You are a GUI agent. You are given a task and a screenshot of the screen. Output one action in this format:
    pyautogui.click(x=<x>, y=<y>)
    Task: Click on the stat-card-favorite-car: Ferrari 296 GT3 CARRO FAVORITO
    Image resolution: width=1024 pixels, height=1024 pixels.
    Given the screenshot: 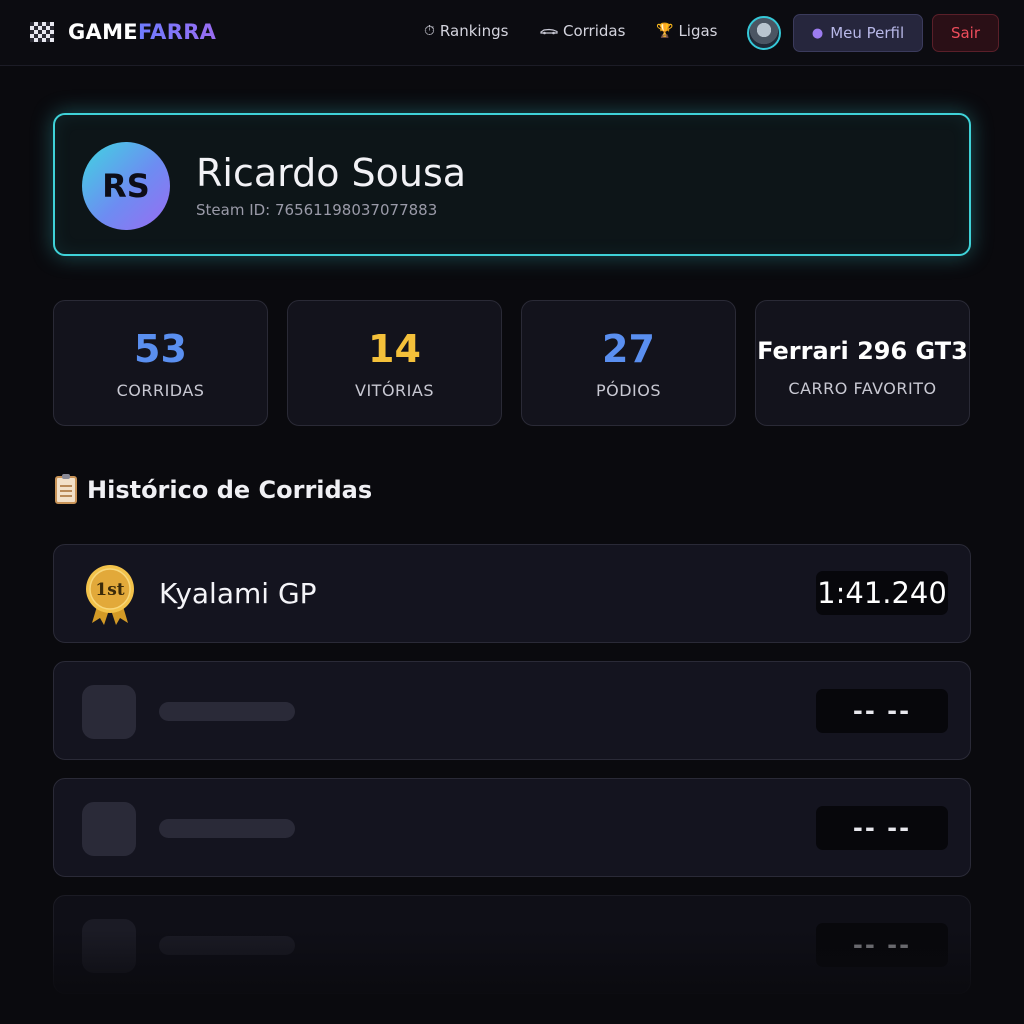 What is the action you would take?
    pyautogui.click(x=862, y=363)
    